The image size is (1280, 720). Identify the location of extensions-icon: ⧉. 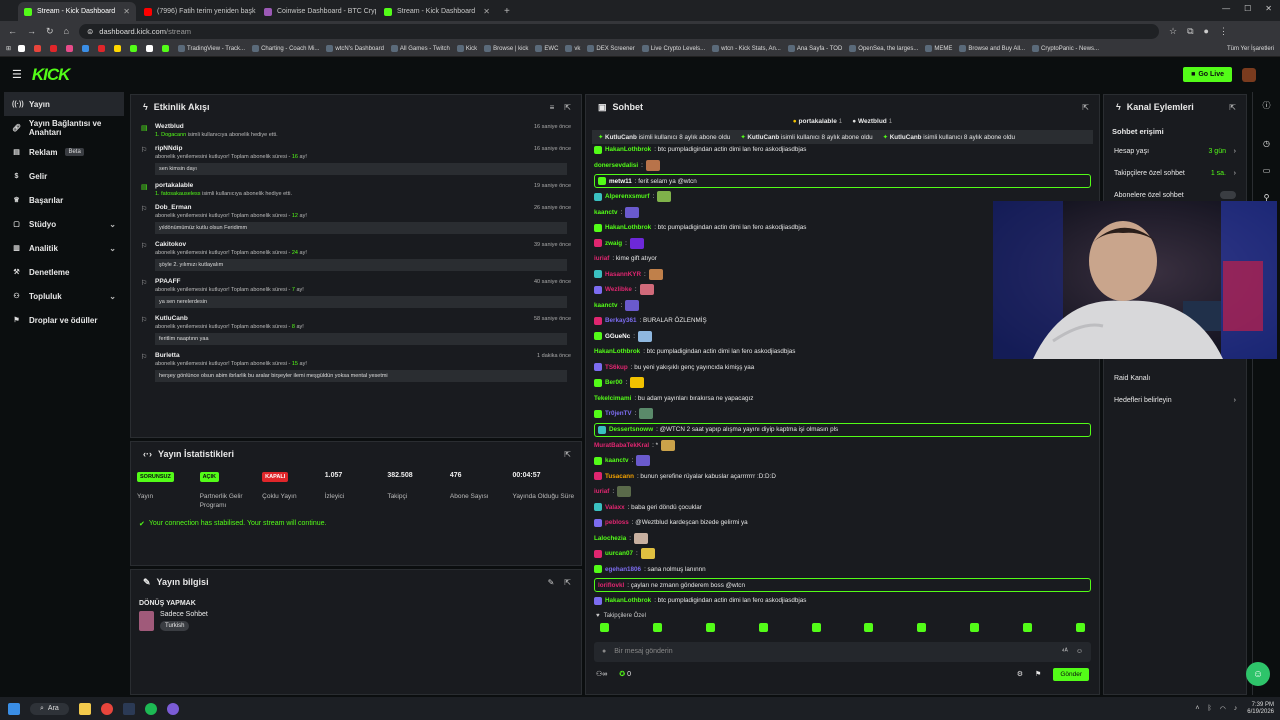
(1190, 31).